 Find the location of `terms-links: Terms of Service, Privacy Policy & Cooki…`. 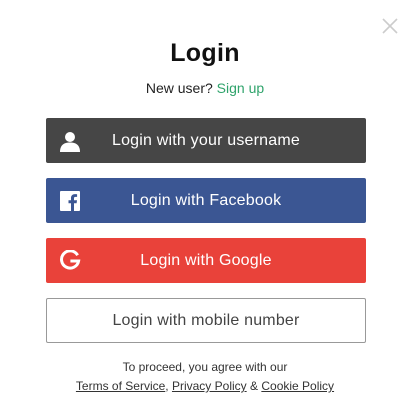

terms-links: Terms of Service, Privacy Policy & Cooki… is located at coordinates (205, 386).